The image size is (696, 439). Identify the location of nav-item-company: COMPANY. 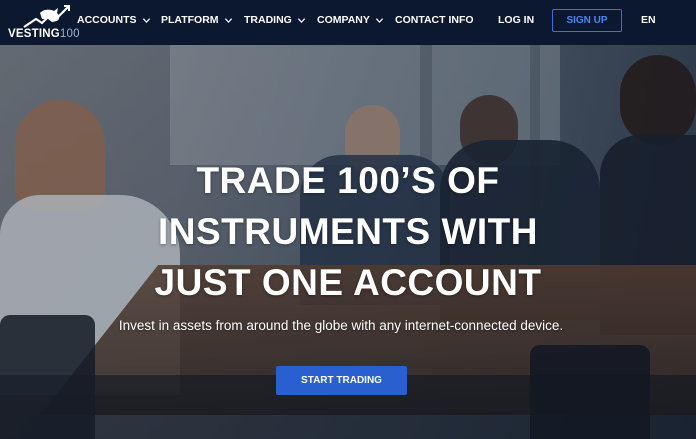
(350, 20).